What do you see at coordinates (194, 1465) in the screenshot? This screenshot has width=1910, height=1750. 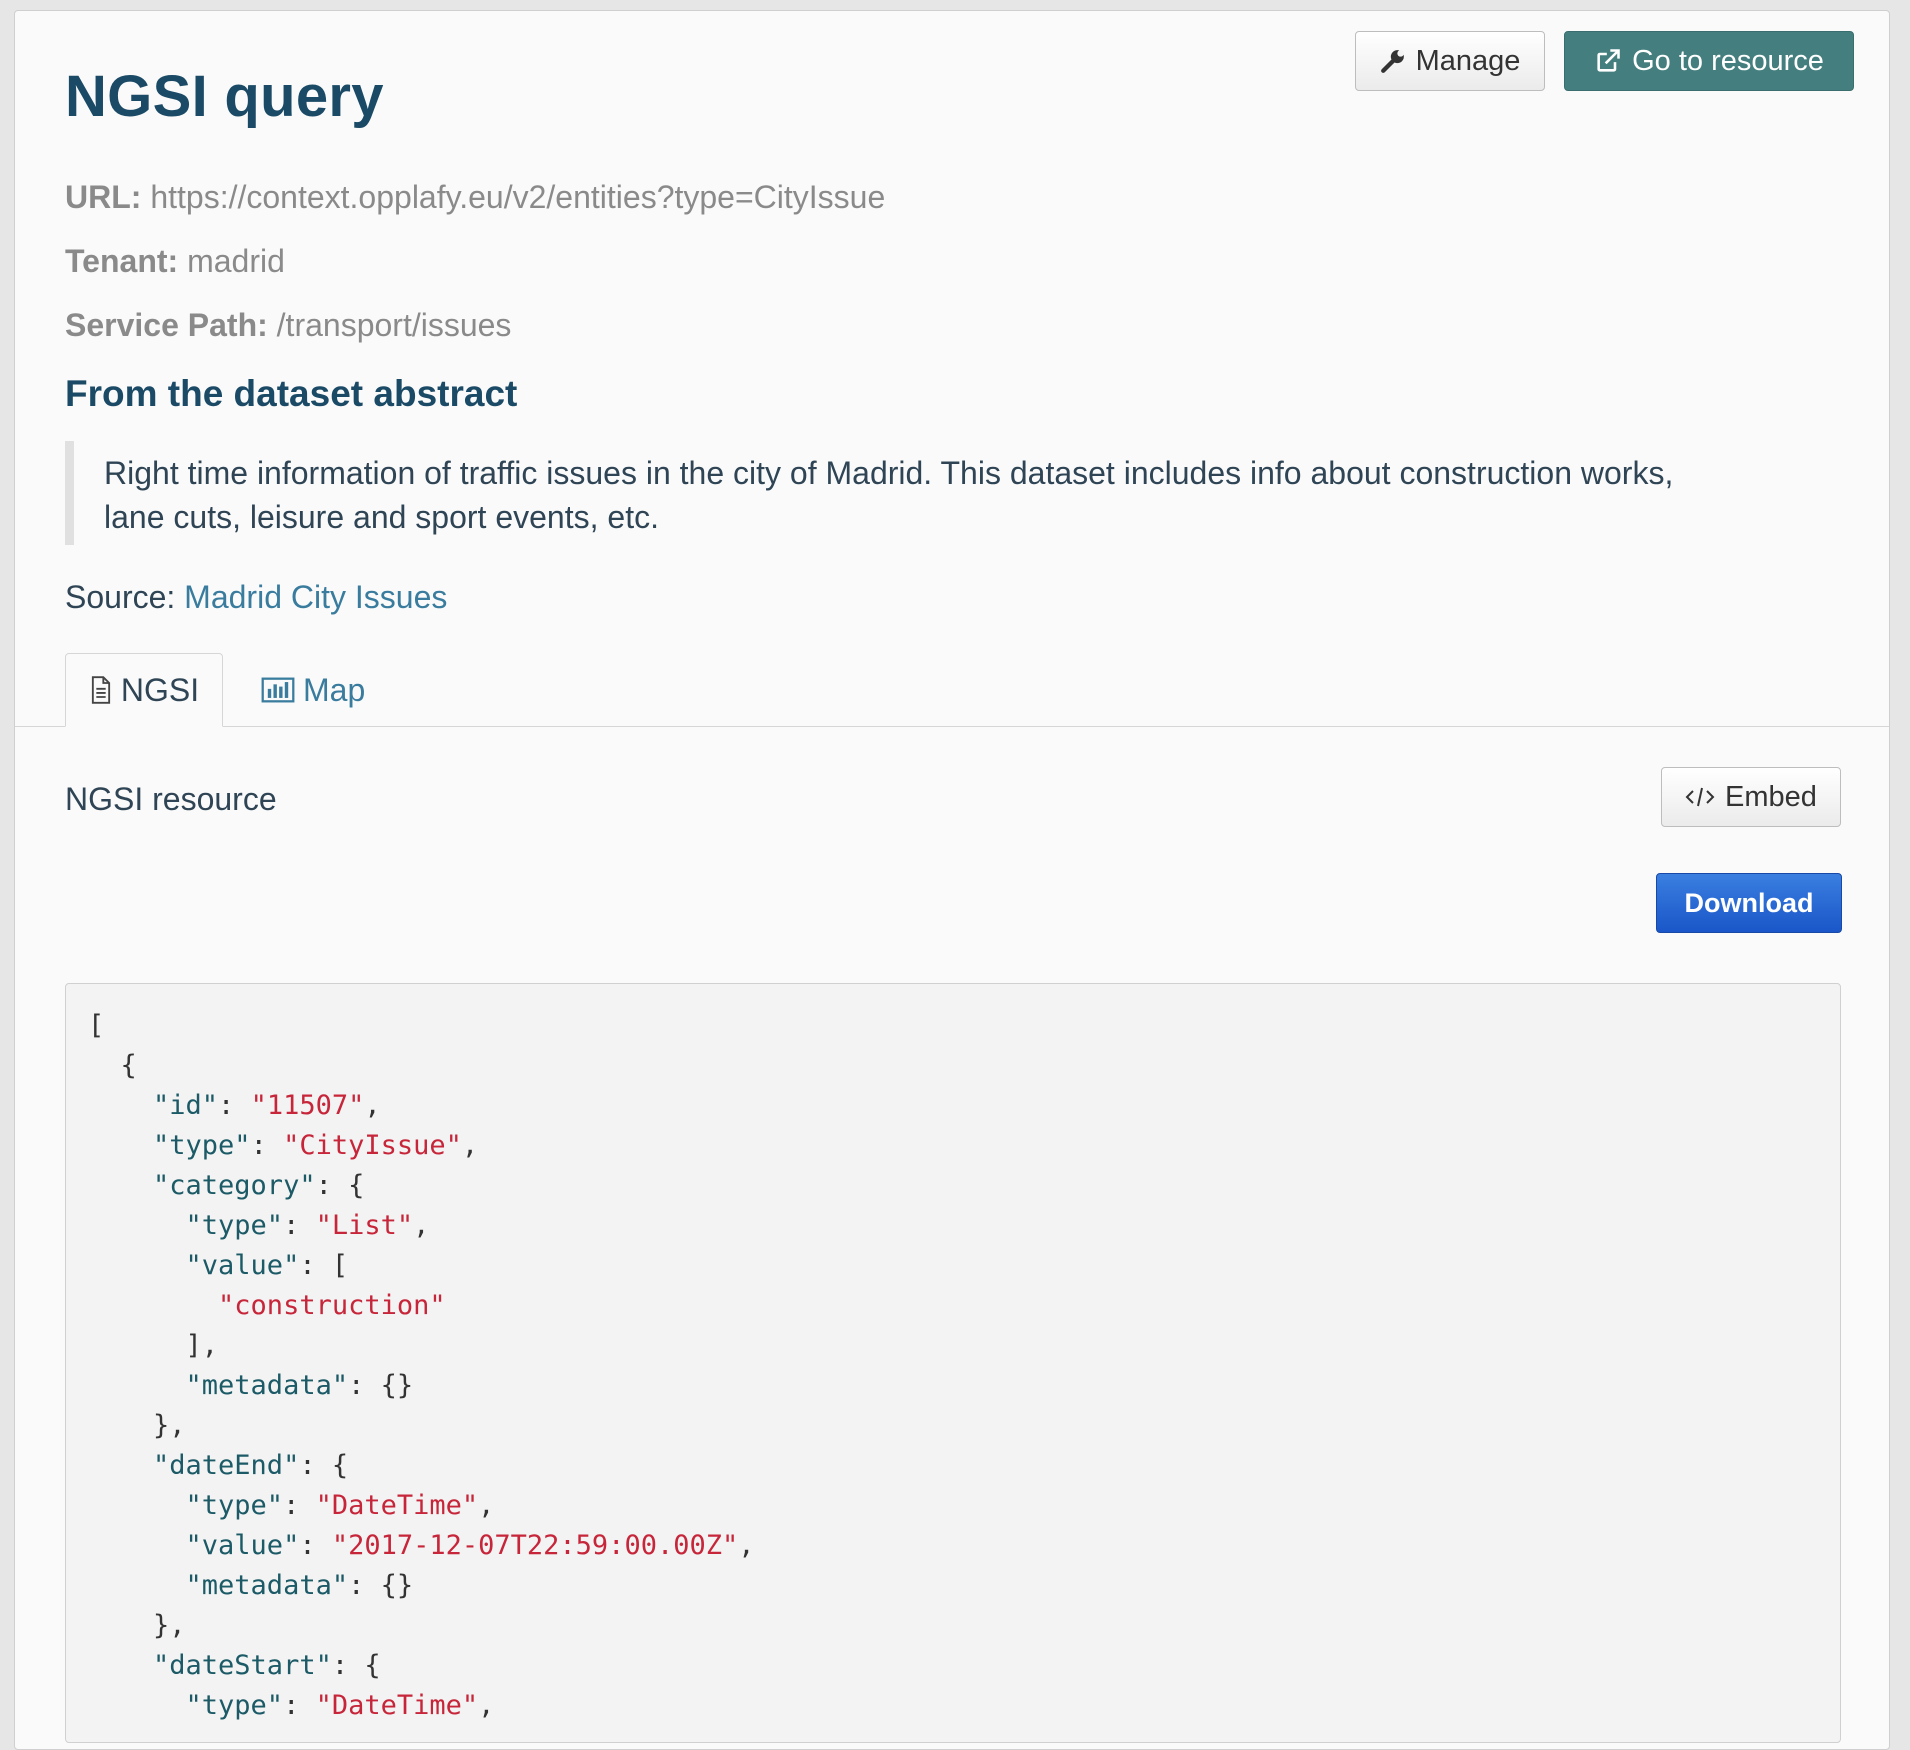 I see `json-key: "dateEnd"` at bounding box center [194, 1465].